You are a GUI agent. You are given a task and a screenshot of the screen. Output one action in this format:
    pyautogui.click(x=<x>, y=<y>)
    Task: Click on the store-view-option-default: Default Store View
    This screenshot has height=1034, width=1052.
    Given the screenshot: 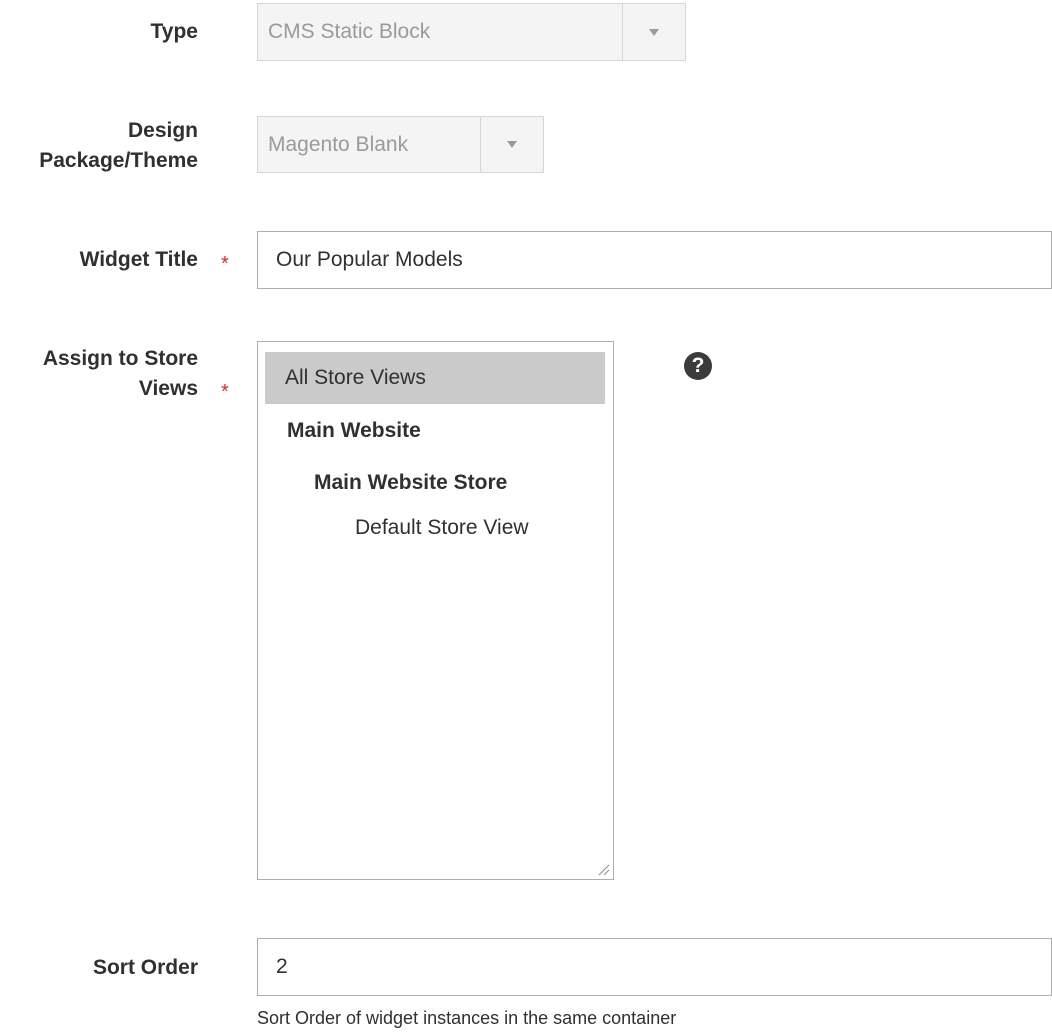 What is the action you would take?
    pyautogui.click(x=442, y=528)
    